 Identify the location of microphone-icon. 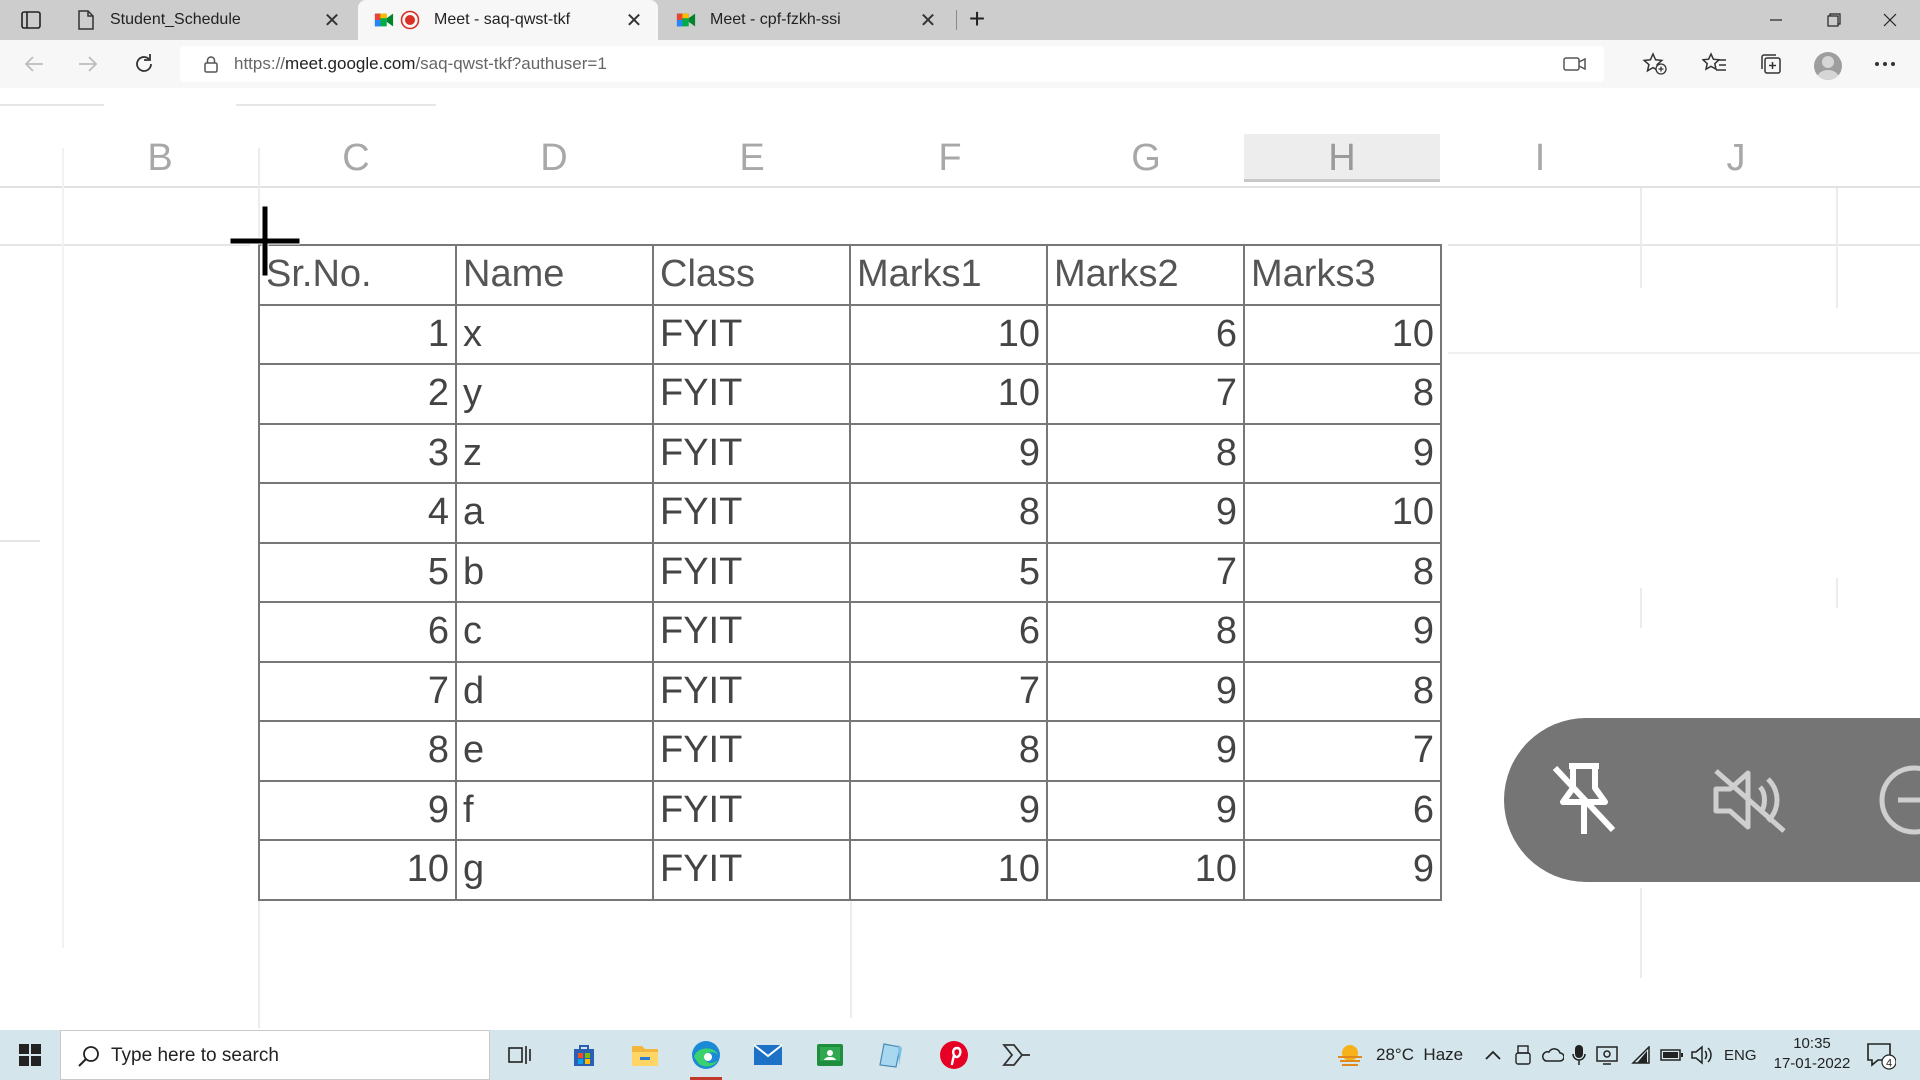
(1579, 1055).